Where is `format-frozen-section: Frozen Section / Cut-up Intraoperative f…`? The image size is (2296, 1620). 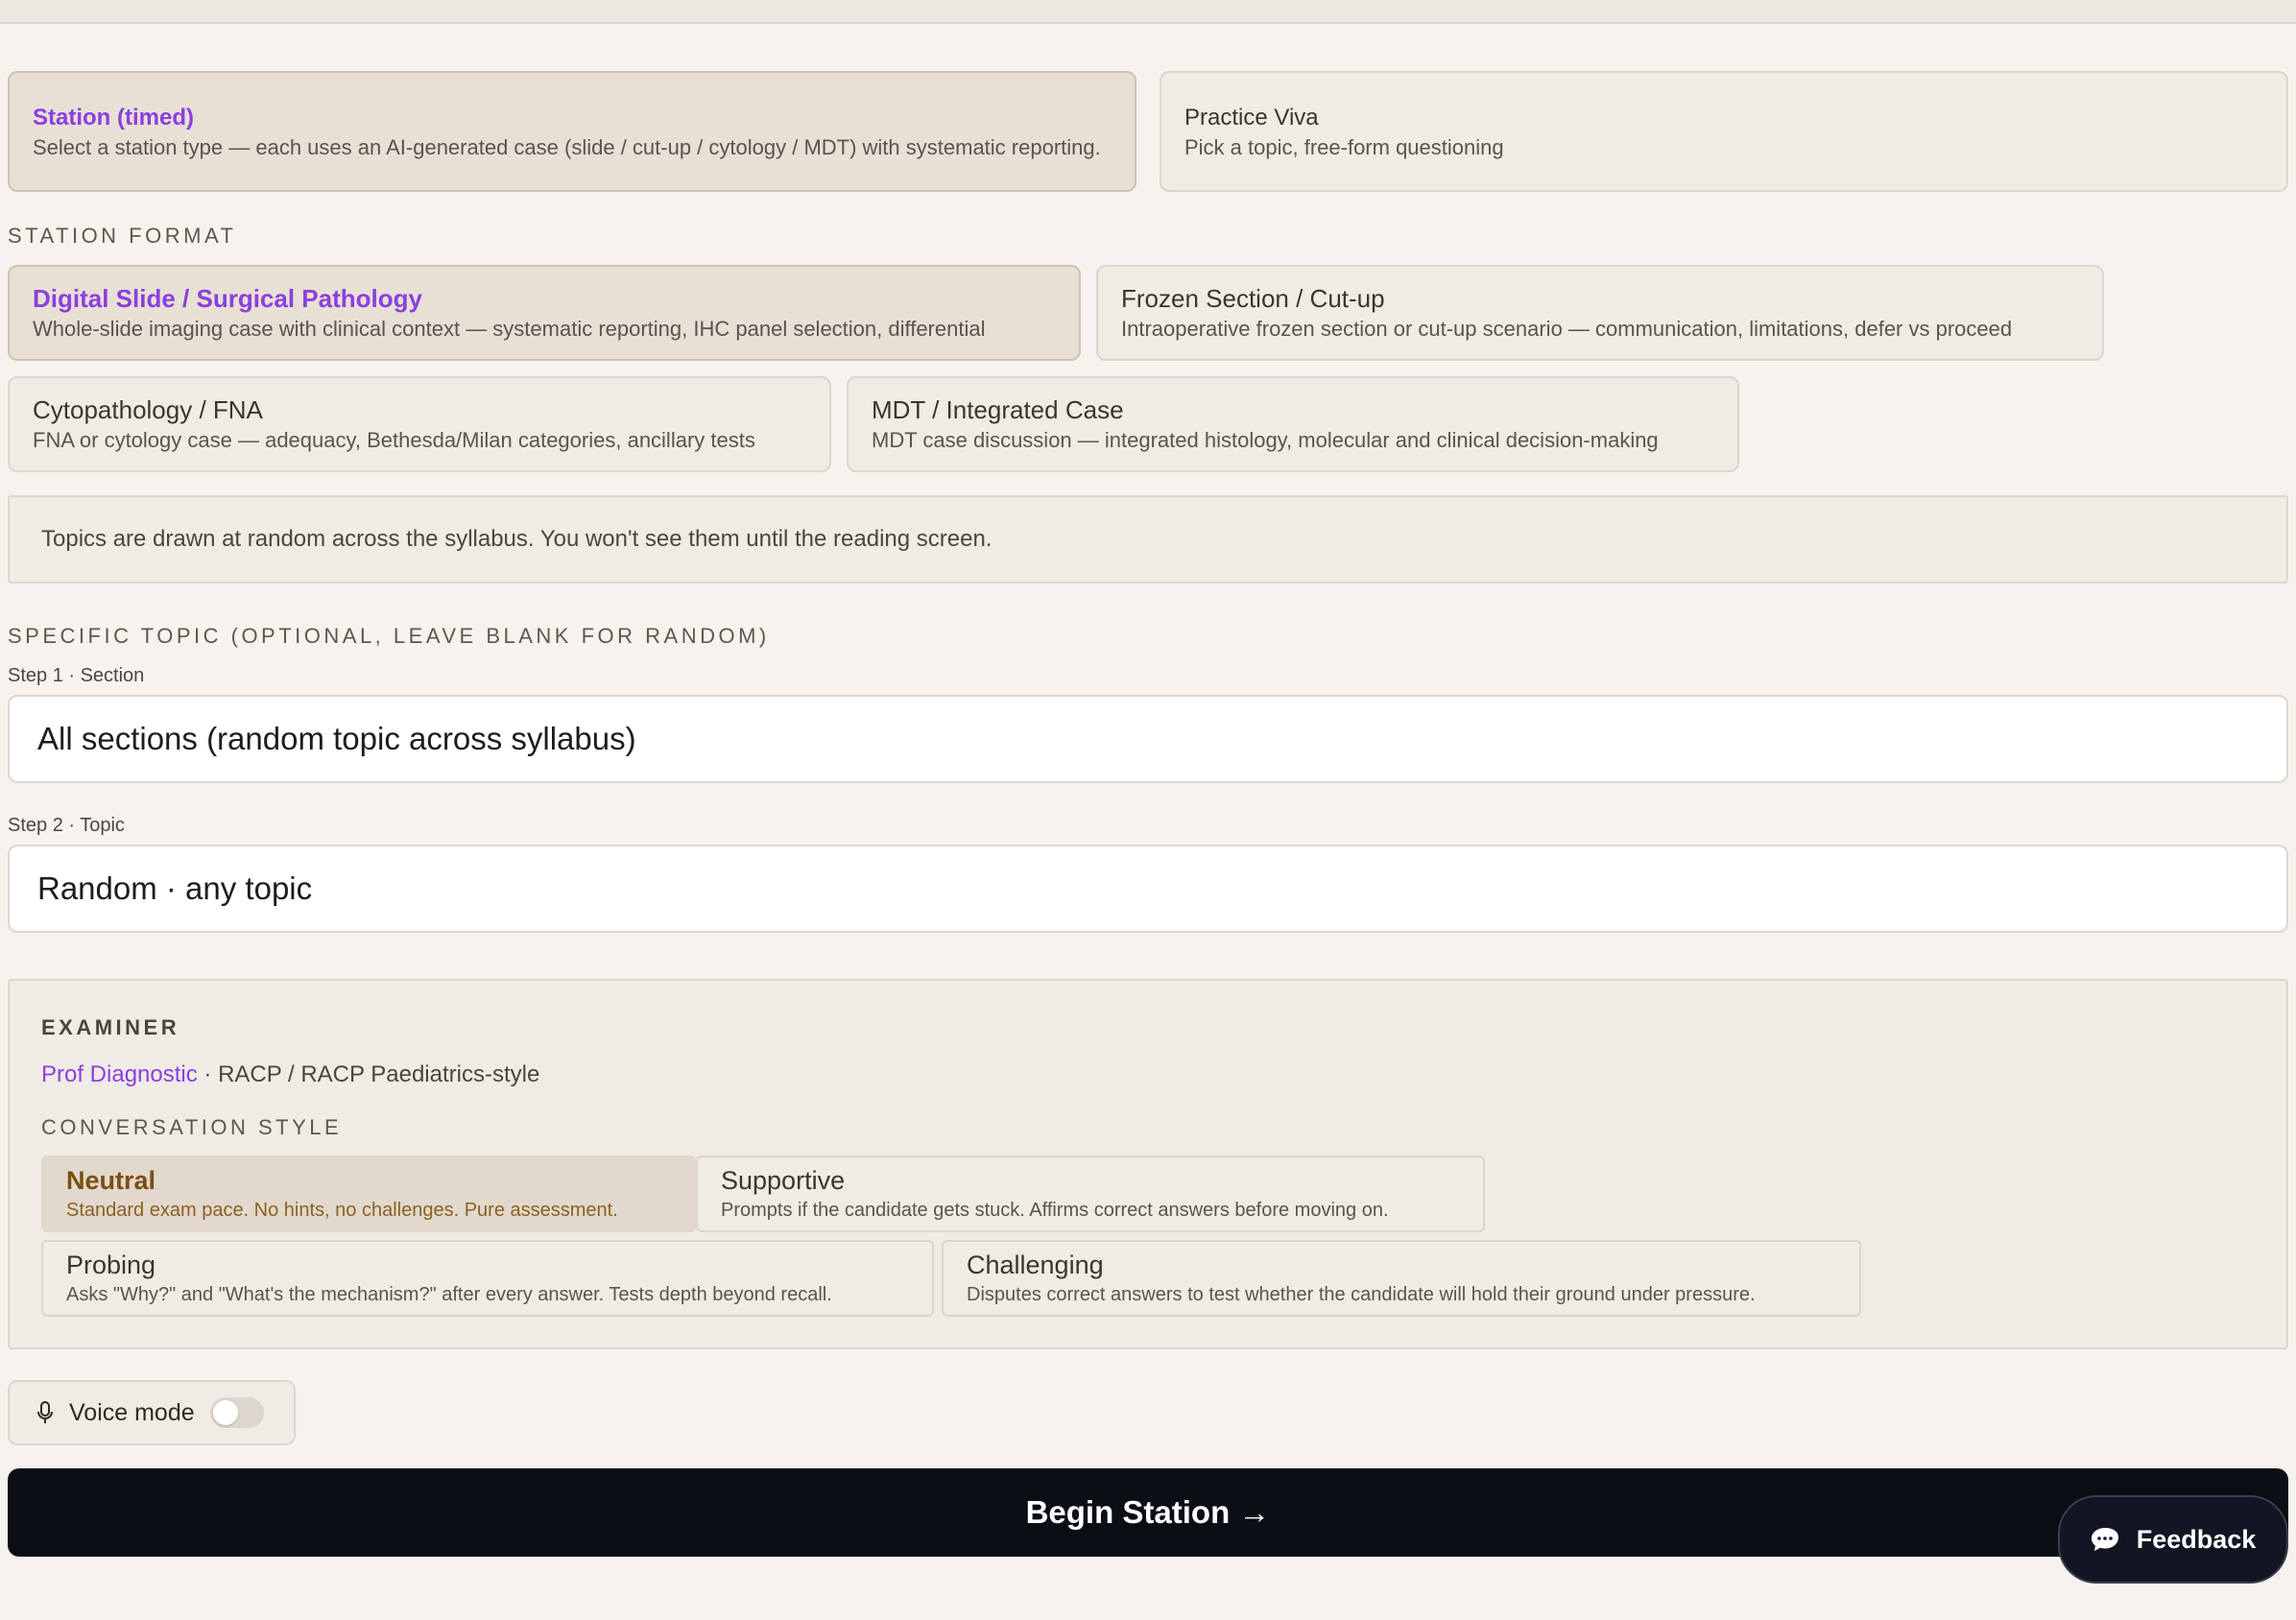
format-frozen-section: Frozen Section / Cut-up Intraoperative f… is located at coordinates (1600, 313).